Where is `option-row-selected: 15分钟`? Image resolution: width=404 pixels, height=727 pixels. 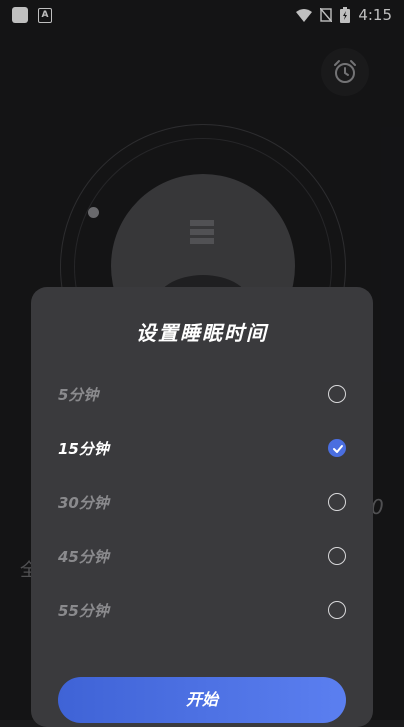
option-row-selected: 15分钟 is located at coordinates (202, 449).